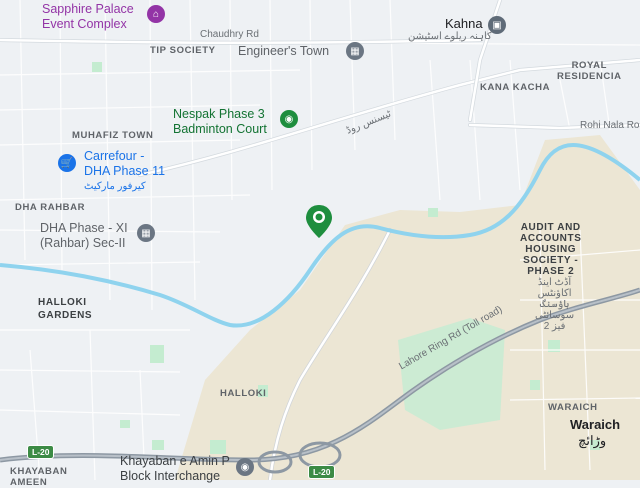 Image resolution: width=640 pixels, height=488 pixels. What do you see at coordinates (175, 461) in the screenshot?
I see `khayaban-line1: Khayaban e Amin P` at bounding box center [175, 461].